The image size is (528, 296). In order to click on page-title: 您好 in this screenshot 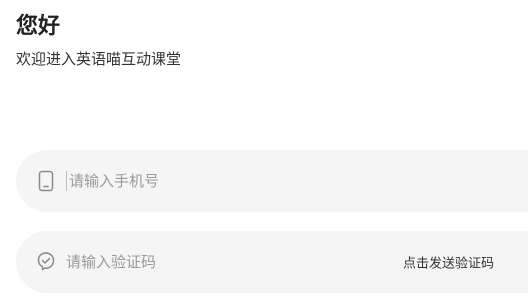, I will do `click(38, 26)`.